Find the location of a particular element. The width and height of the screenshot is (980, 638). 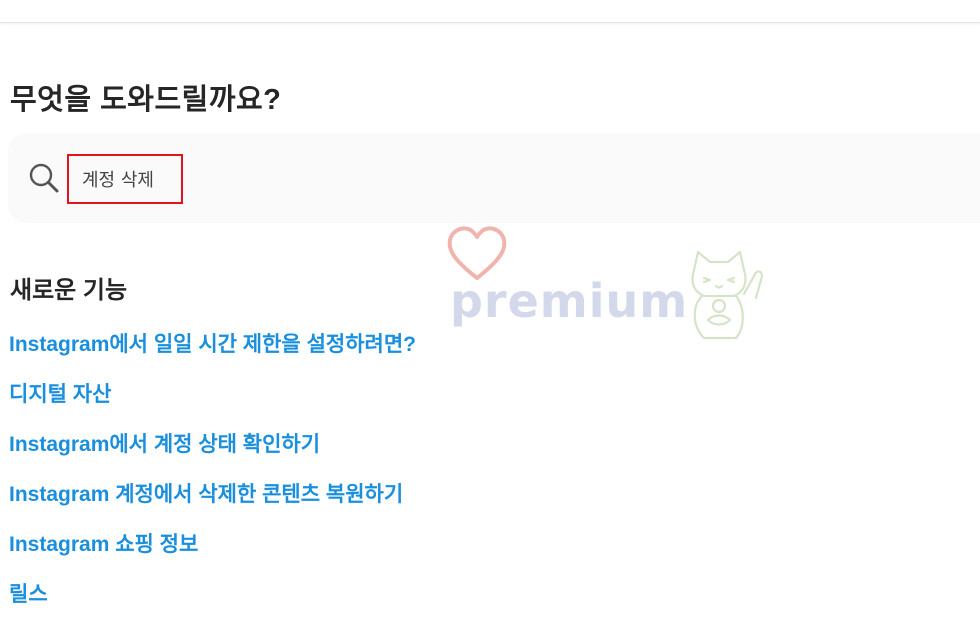

link-account-status: Instagram에서 계정 상태 확인하기 is located at coordinates (164, 444).